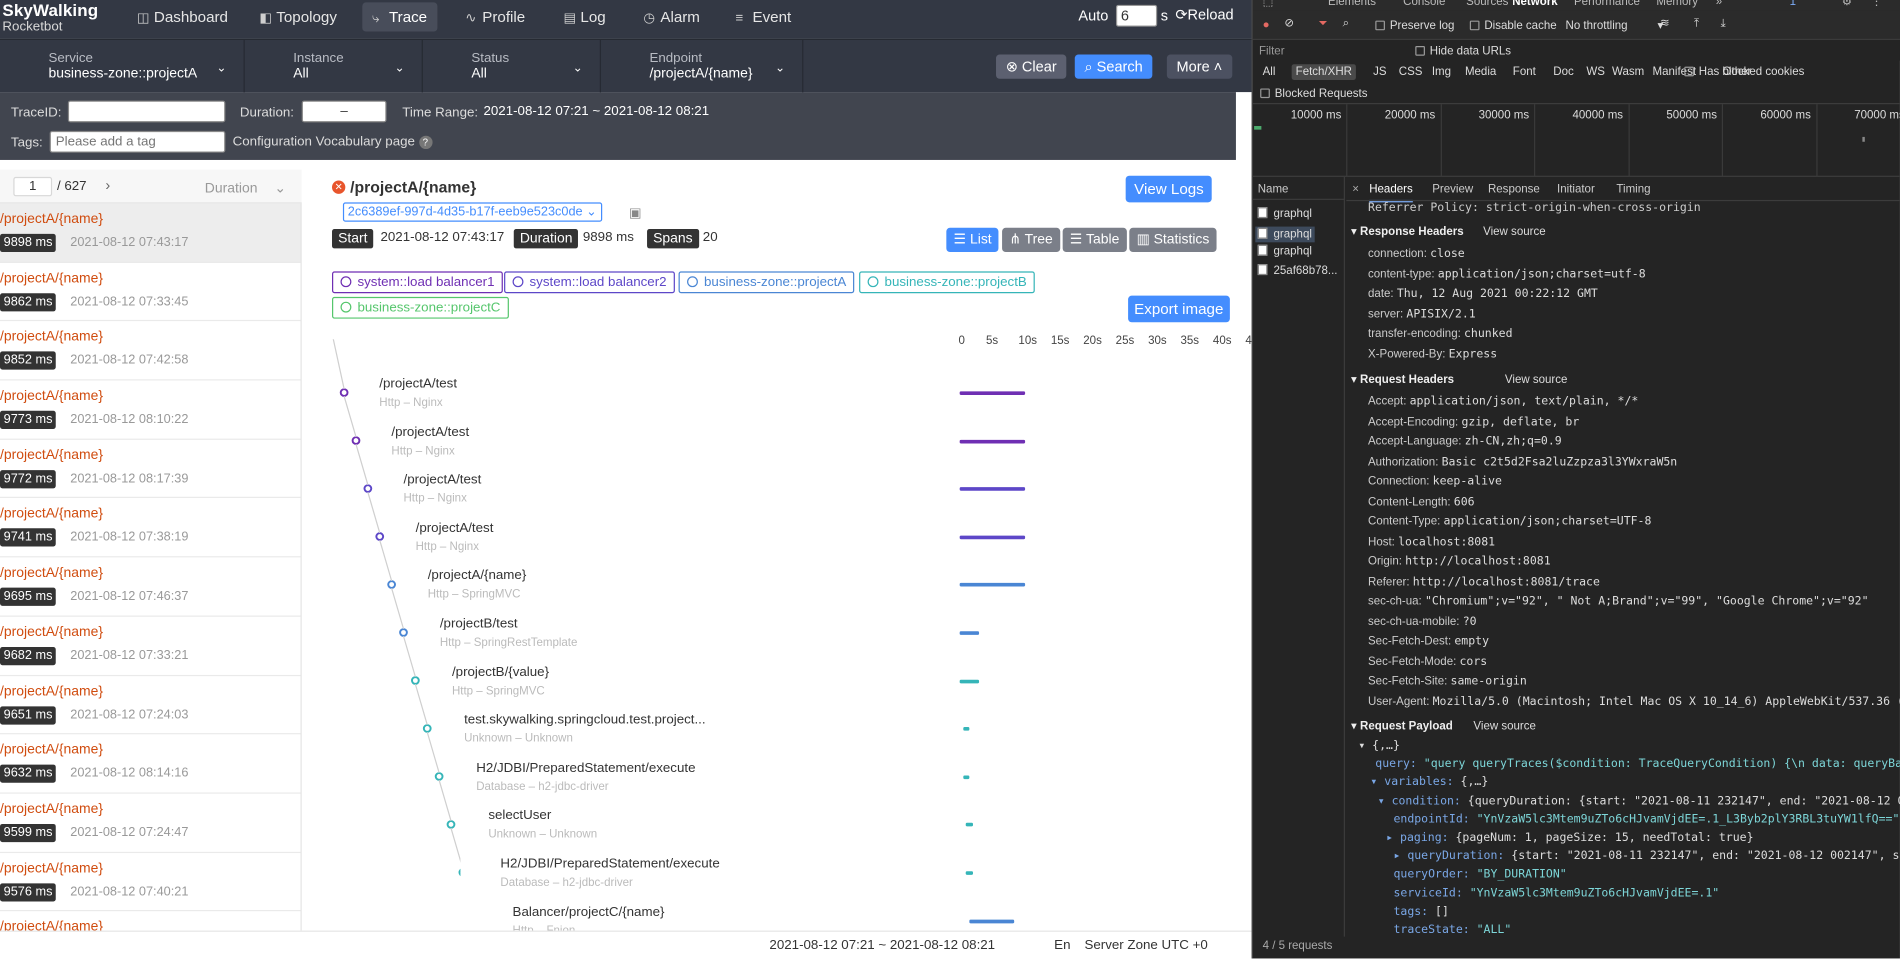 The image size is (1900, 959). Describe the element at coordinates (1094, 240) in the screenshot. I see `view-table-button: ☰ Table` at that location.